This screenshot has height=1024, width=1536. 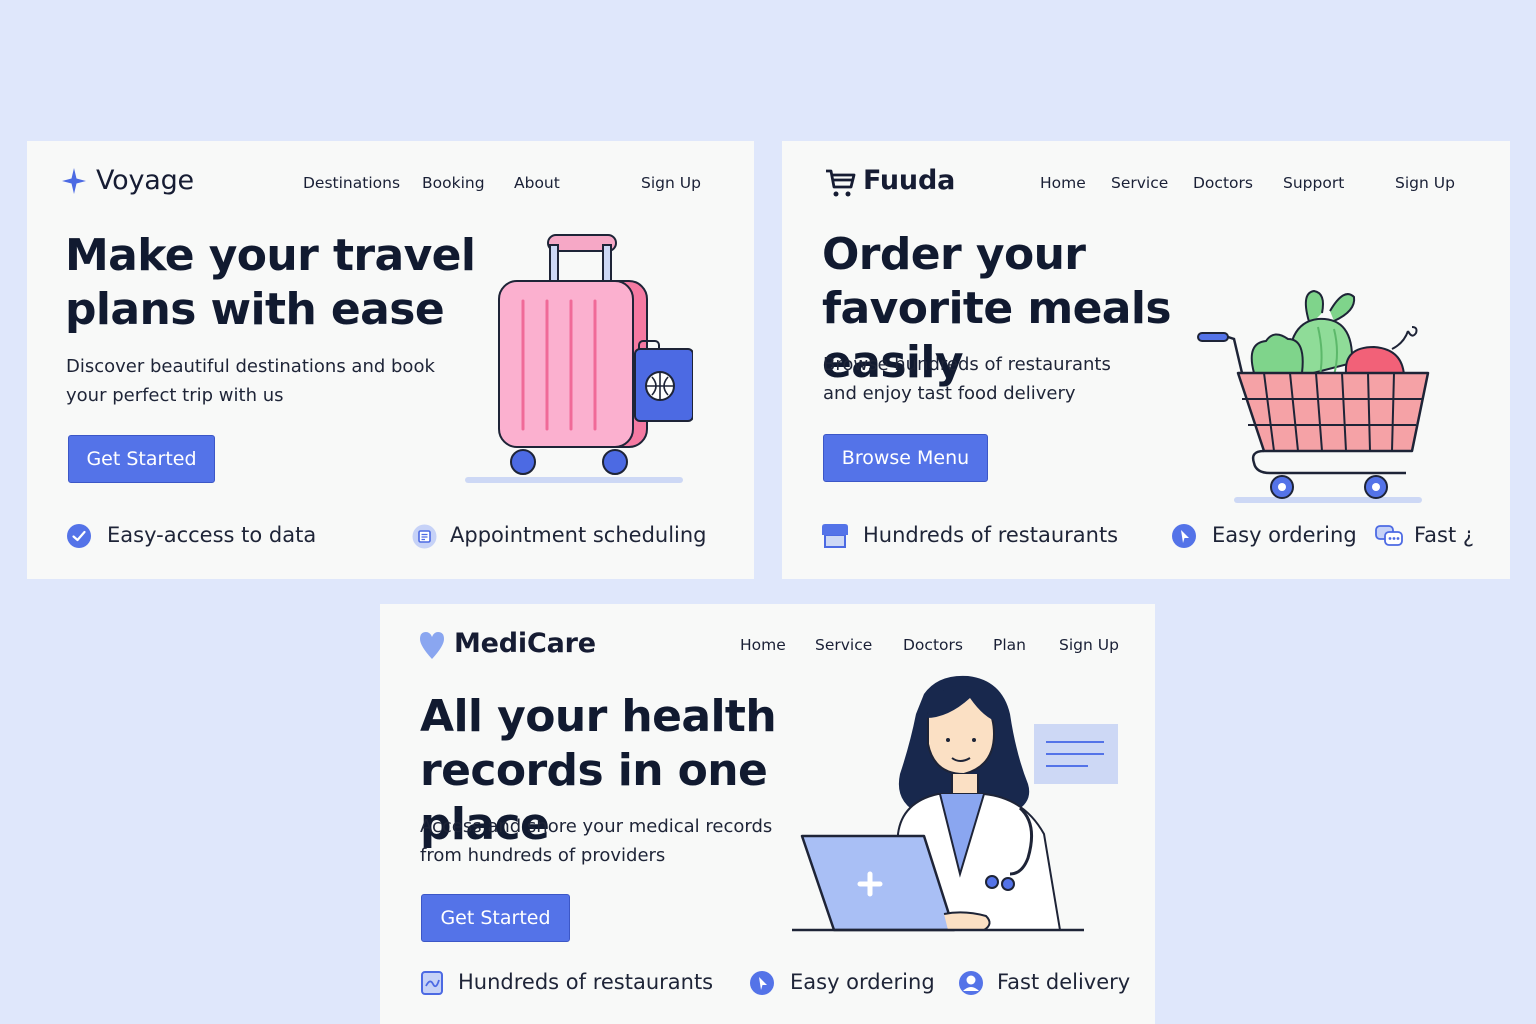 I want to click on voyage-logo-text: Voyage, so click(x=145, y=180).